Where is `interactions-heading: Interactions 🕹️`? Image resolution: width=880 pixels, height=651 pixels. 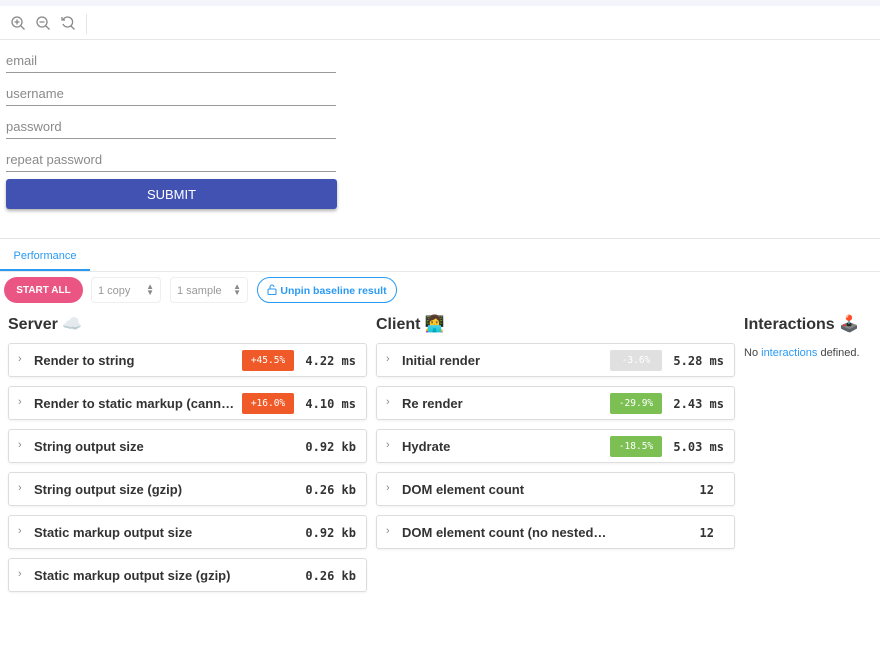
interactions-heading: Interactions 🕹️ is located at coordinates (802, 324).